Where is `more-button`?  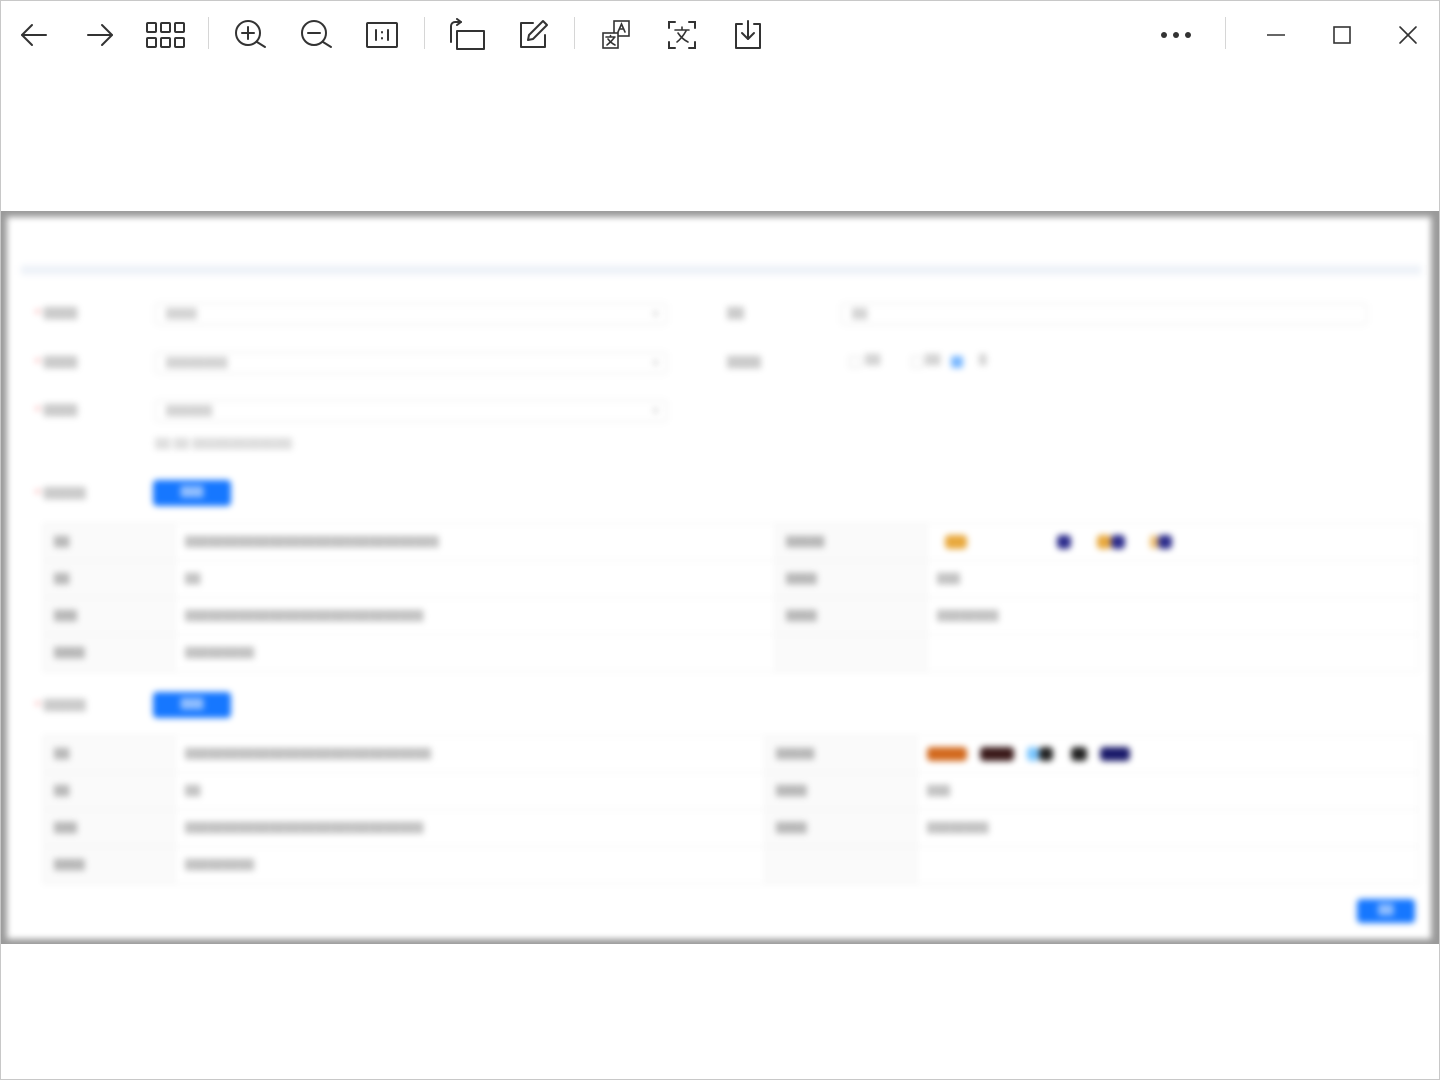 more-button is located at coordinates (1176, 35).